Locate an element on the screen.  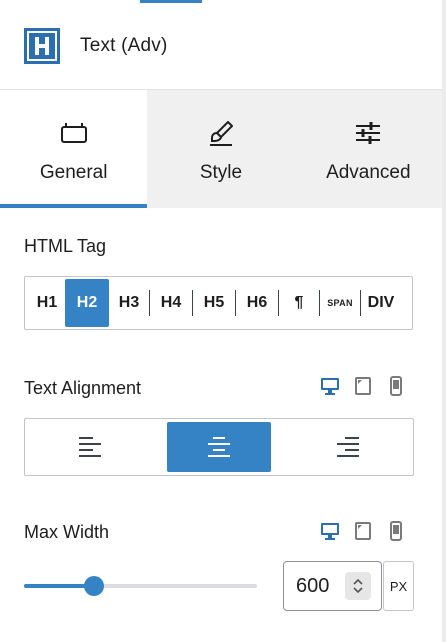
slider-thumb is located at coordinates (93, 586).